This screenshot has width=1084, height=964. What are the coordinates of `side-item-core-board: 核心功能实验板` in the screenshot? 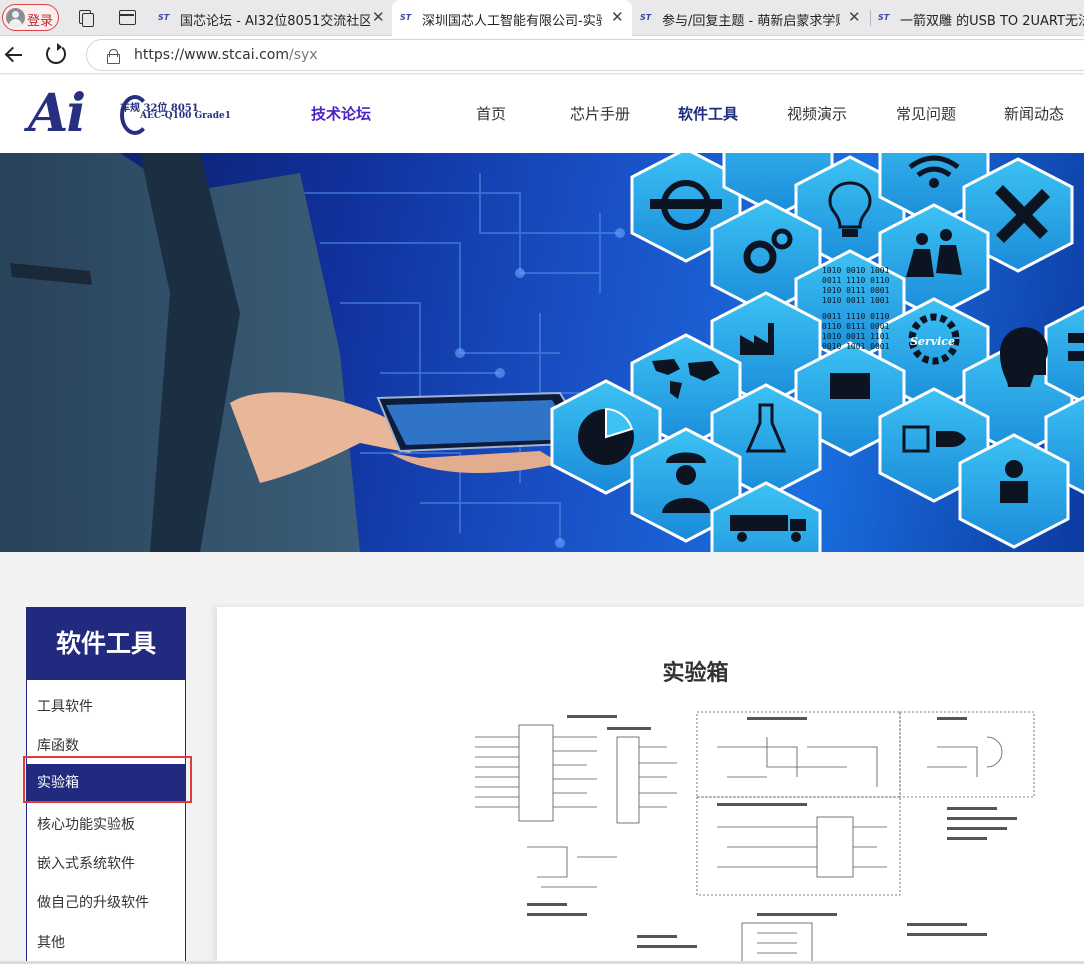 It's located at (86, 824).